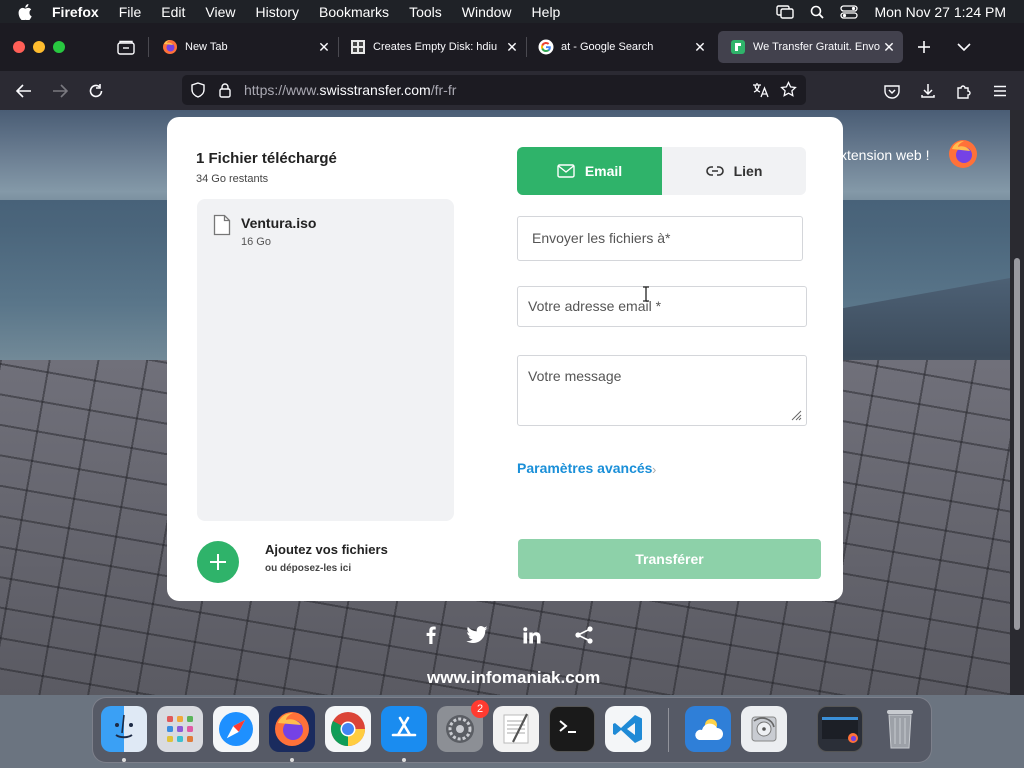 Image resolution: width=1024 pixels, height=768 pixels. I want to click on tab-email: Email, so click(589, 171).